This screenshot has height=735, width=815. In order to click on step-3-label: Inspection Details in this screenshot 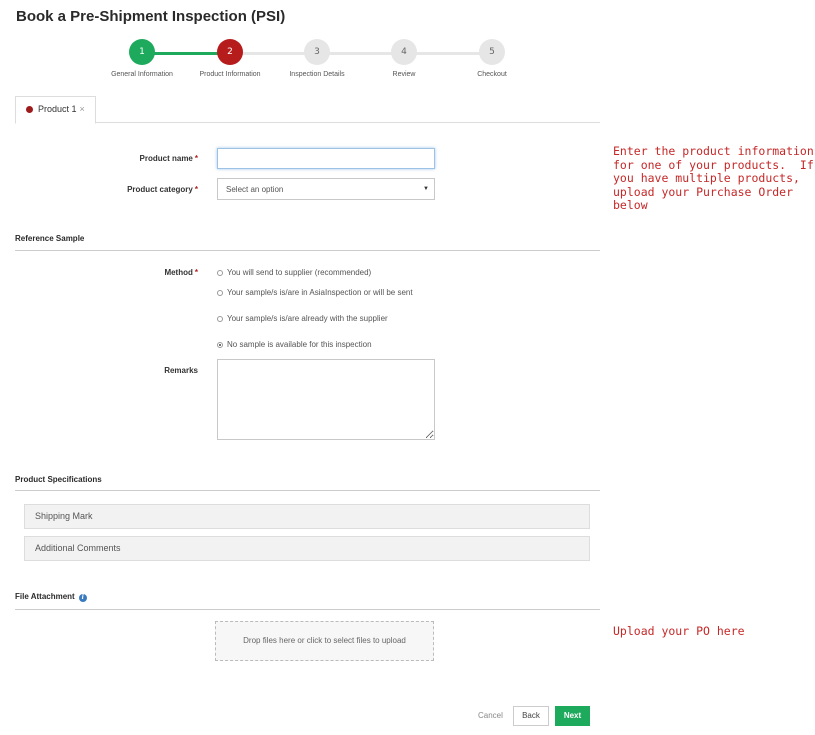, I will do `click(317, 74)`.